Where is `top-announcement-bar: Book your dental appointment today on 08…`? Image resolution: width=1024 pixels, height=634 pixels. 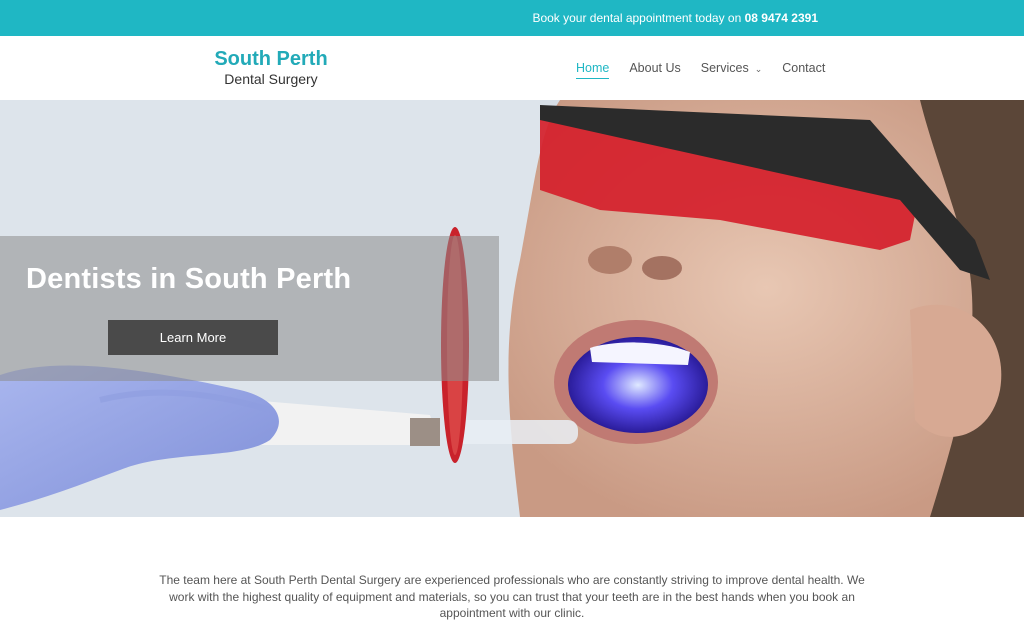 top-announcement-bar: Book your dental appointment today on 08… is located at coordinates (512, 18).